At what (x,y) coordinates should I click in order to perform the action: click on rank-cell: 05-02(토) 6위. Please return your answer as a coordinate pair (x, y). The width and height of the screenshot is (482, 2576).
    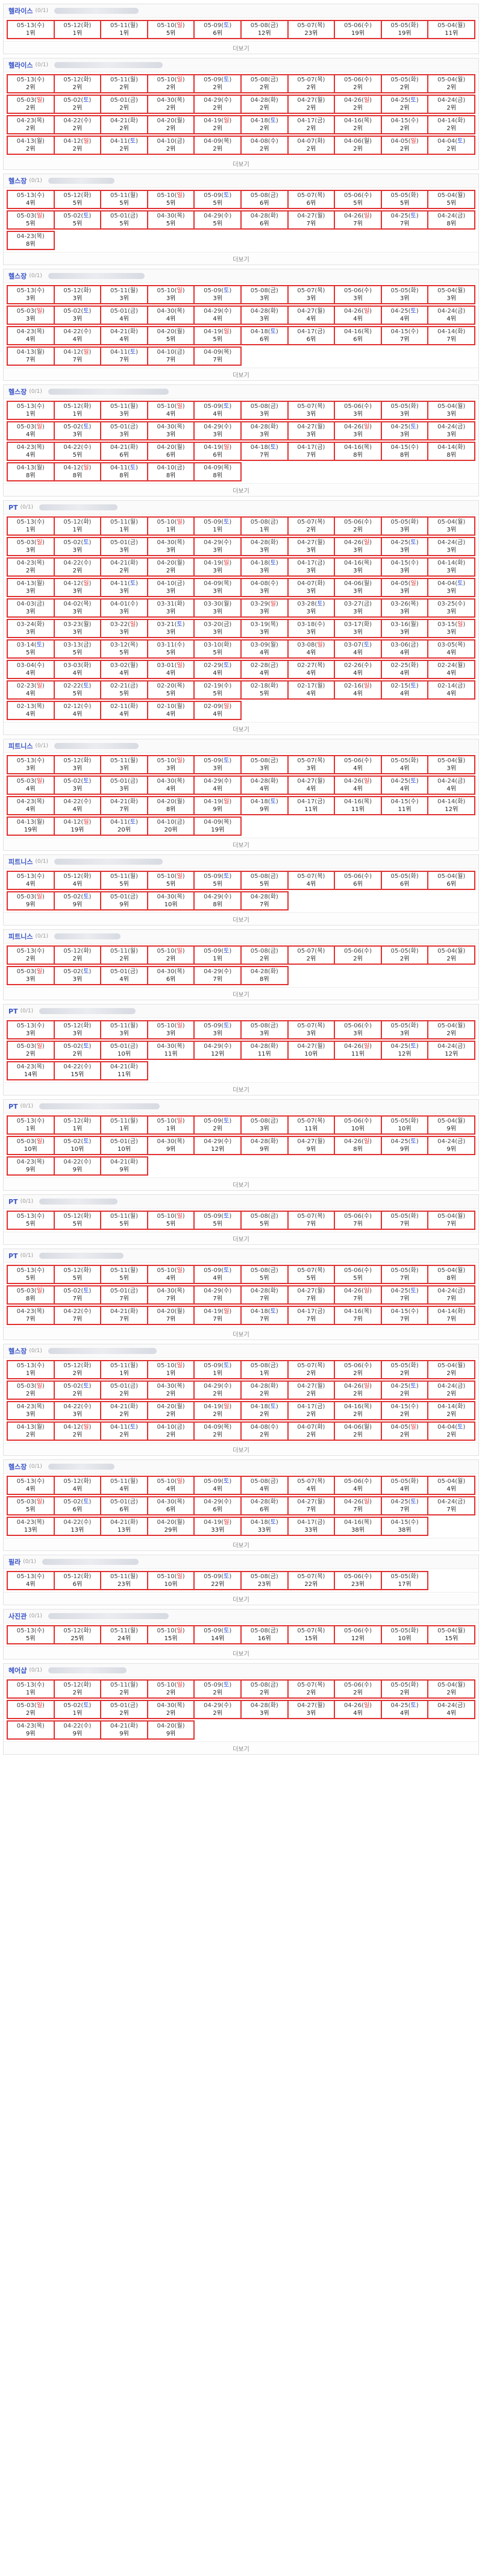
    Looking at the image, I should click on (77, 1505).